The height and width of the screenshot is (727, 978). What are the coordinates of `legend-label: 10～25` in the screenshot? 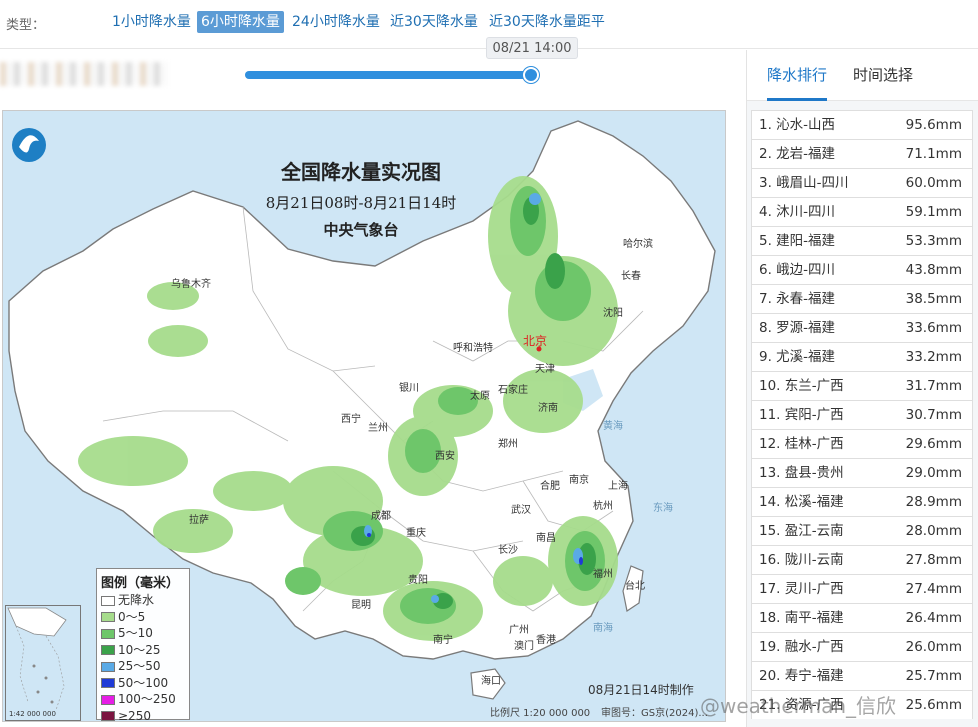 It's located at (139, 649).